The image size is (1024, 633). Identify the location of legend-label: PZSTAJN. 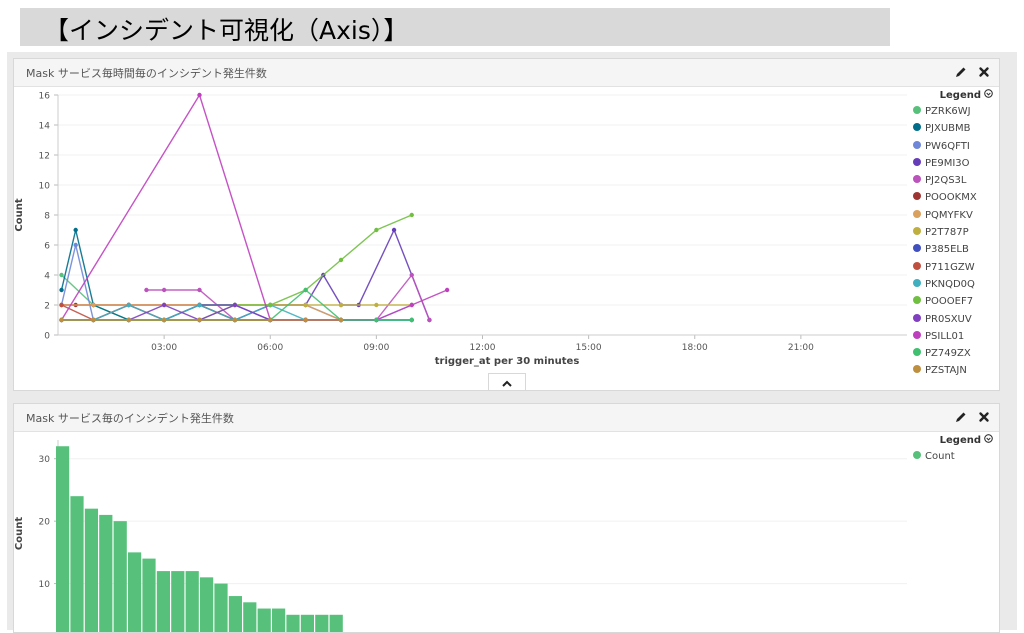
(946, 371).